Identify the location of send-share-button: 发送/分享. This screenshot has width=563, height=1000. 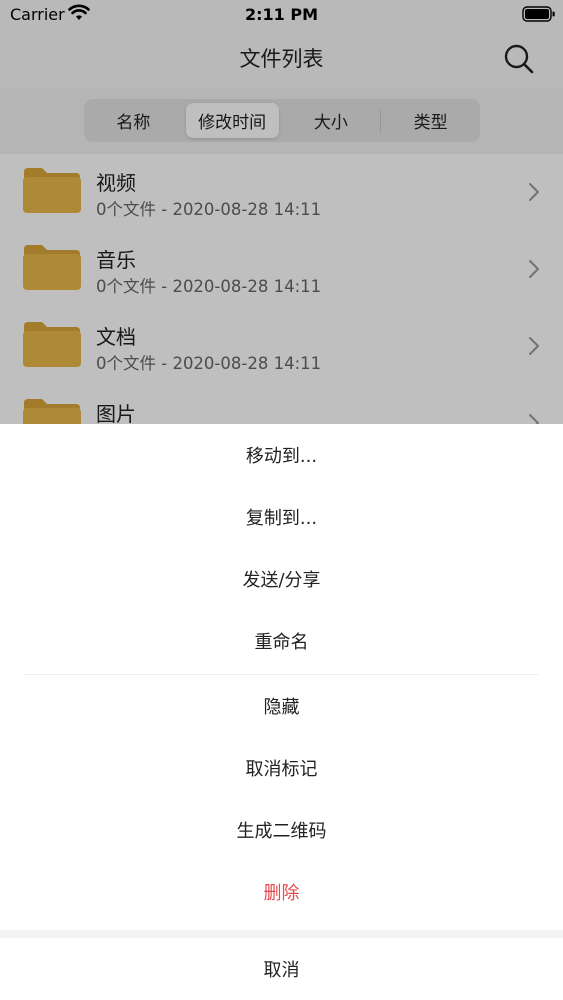
(281, 579).